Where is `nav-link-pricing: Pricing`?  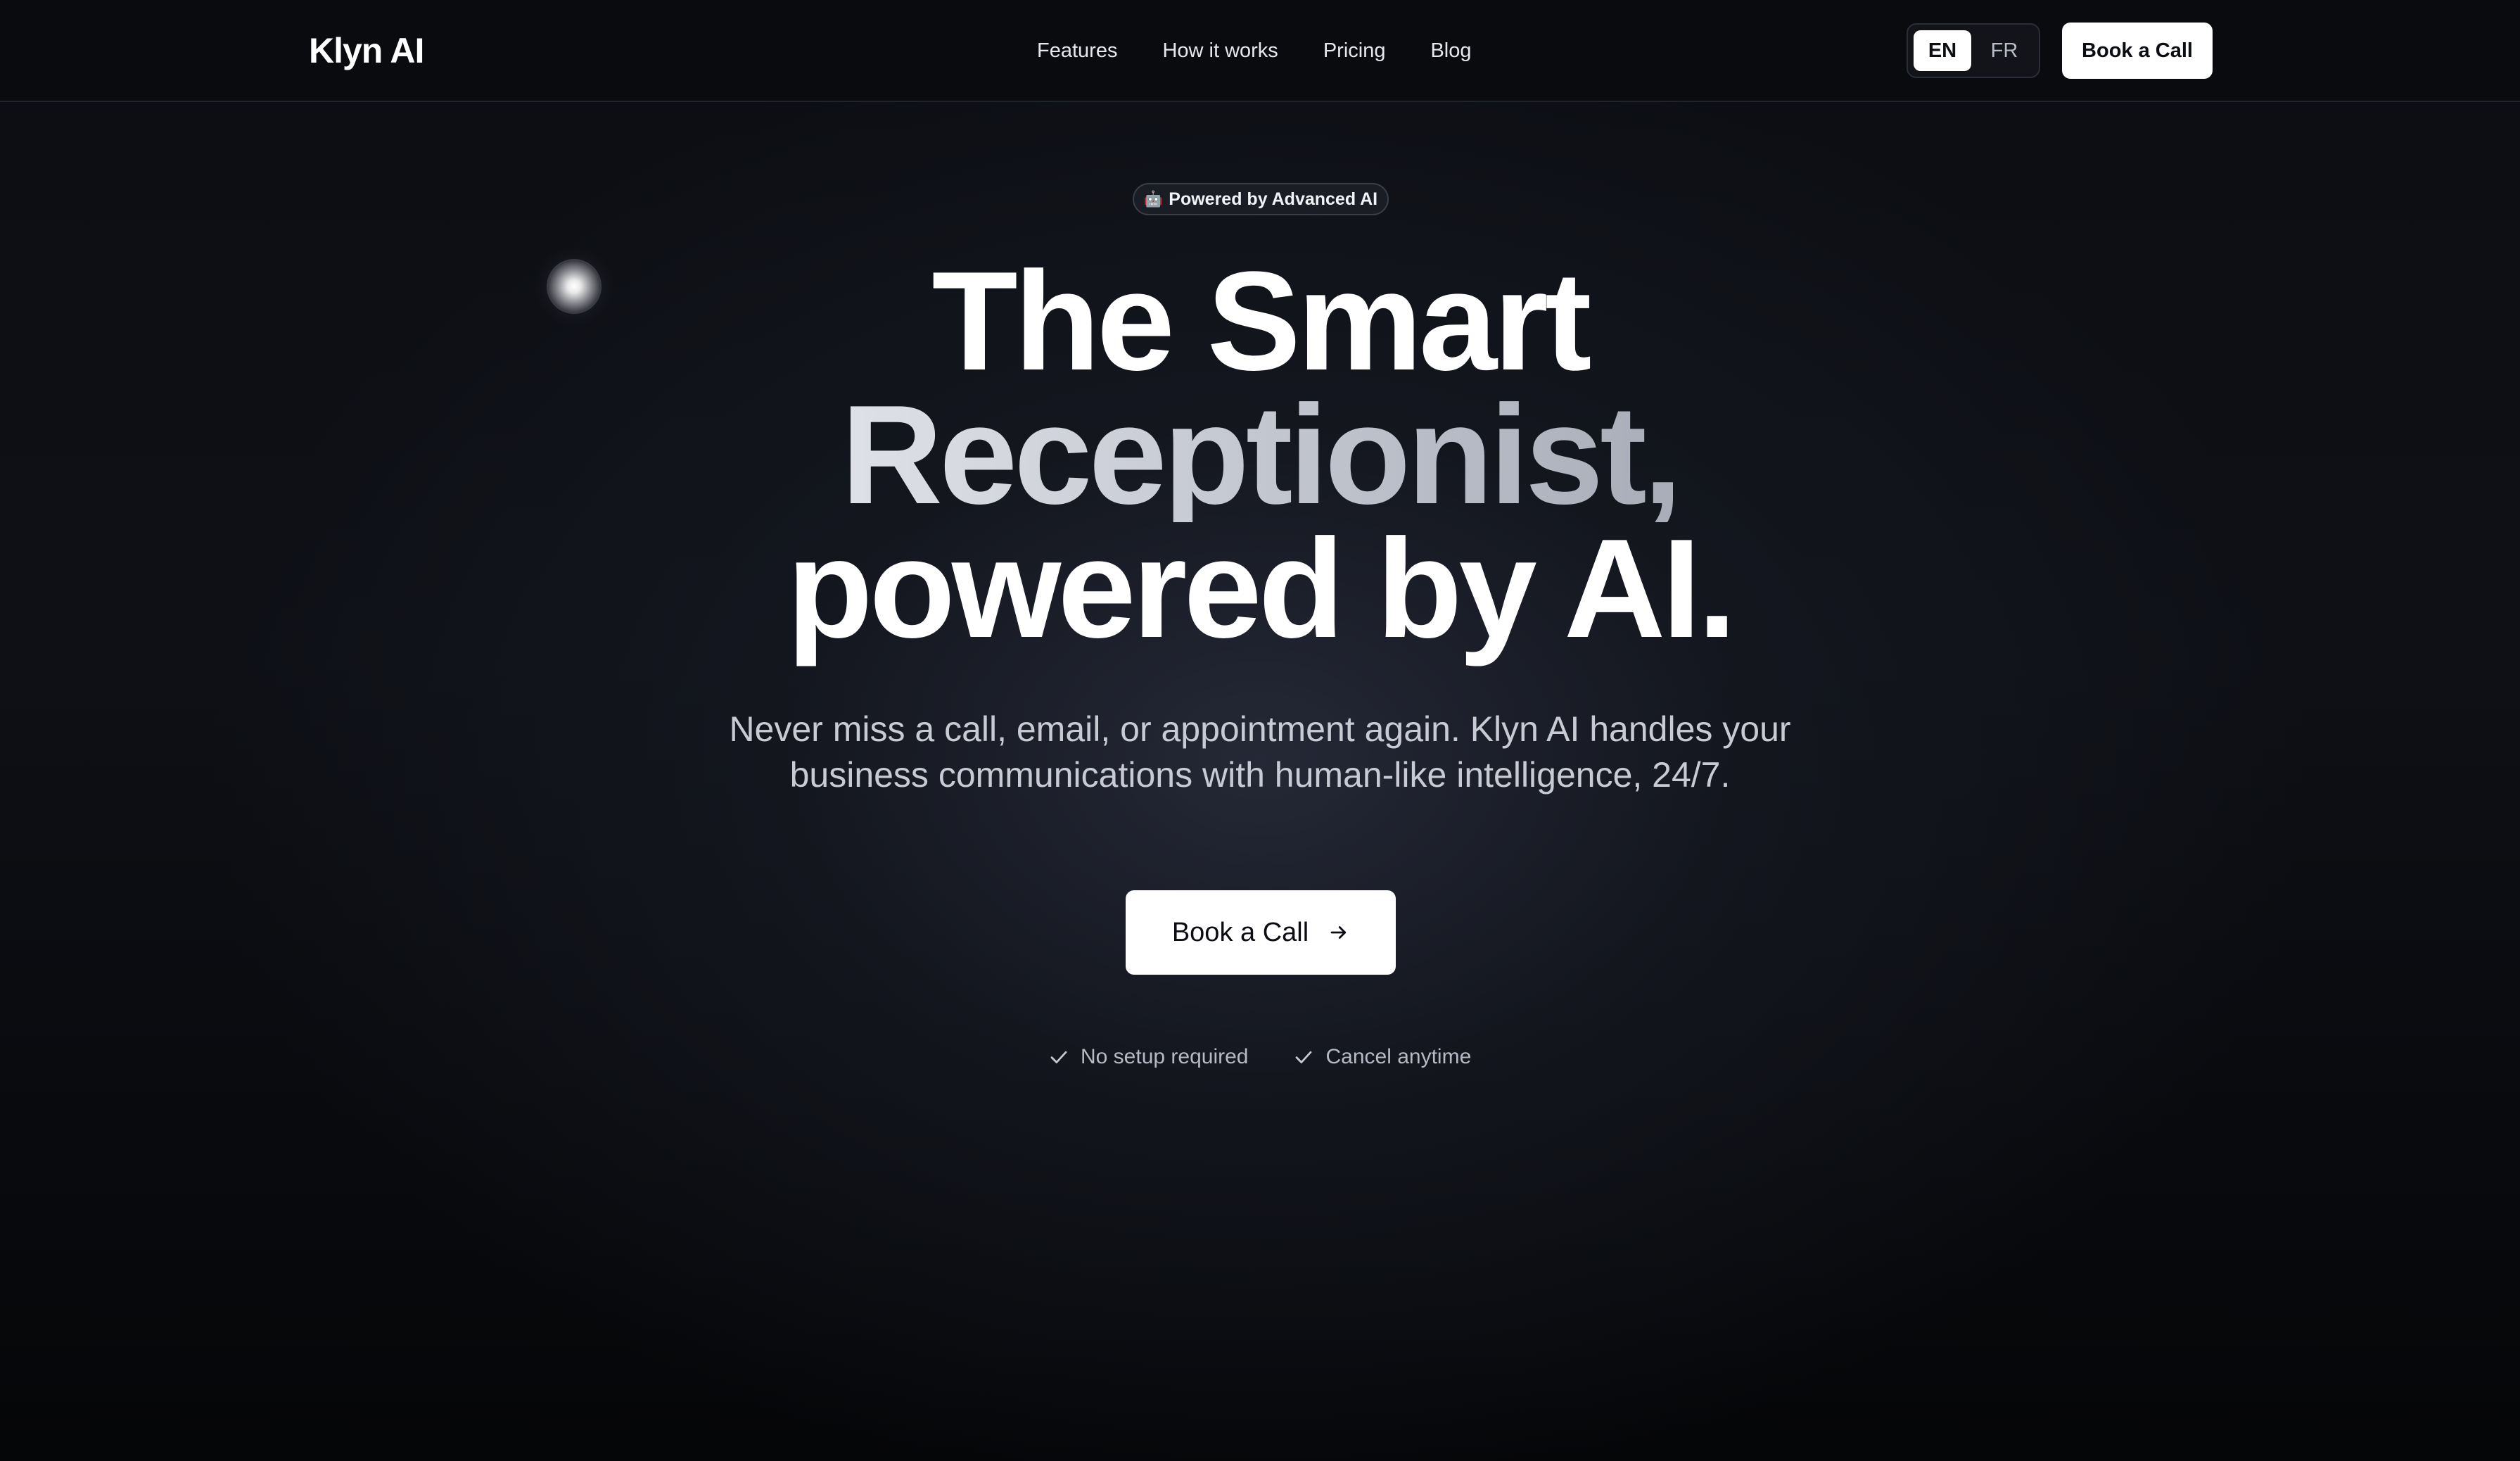 nav-link-pricing: Pricing is located at coordinates (1355, 51).